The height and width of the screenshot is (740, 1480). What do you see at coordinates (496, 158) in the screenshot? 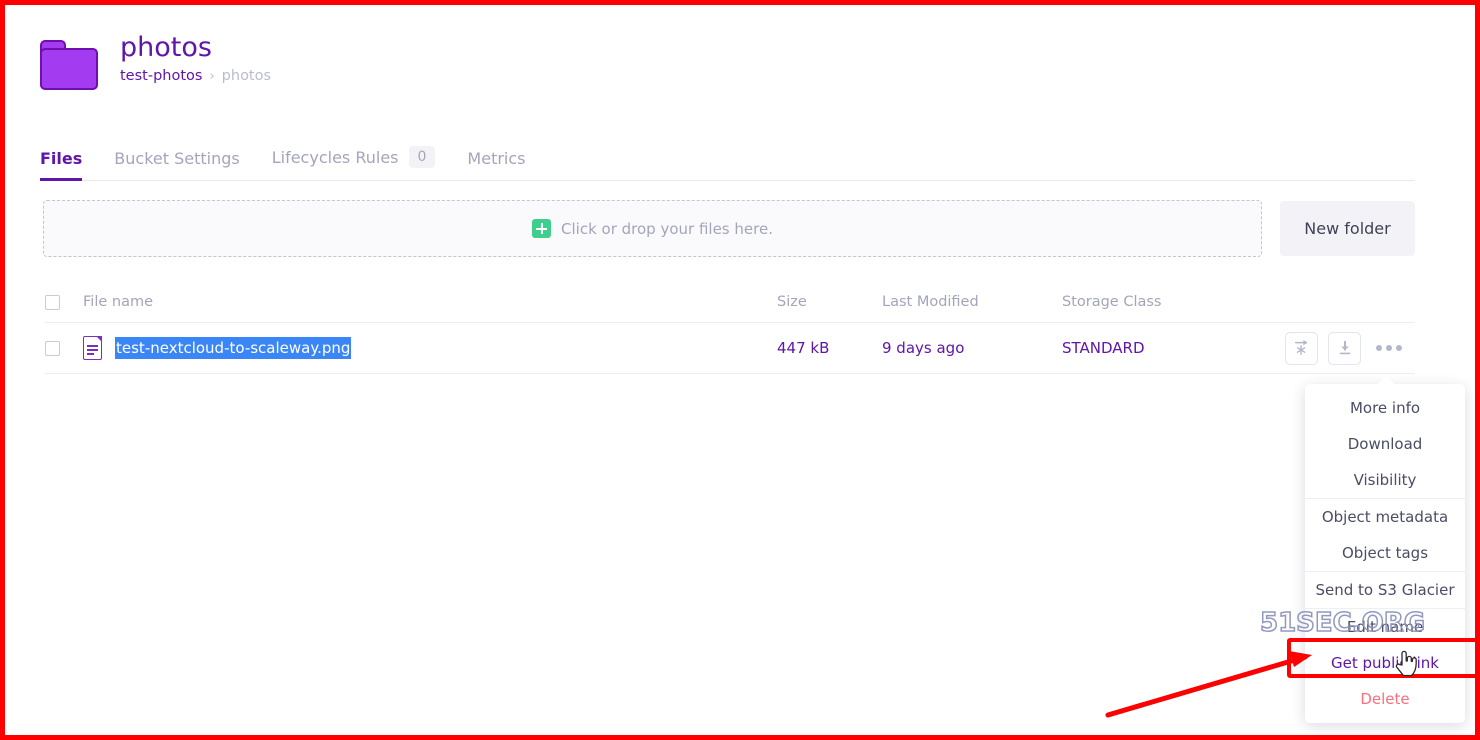
I see `tab-metrics-label: Metrics` at bounding box center [496, 158].